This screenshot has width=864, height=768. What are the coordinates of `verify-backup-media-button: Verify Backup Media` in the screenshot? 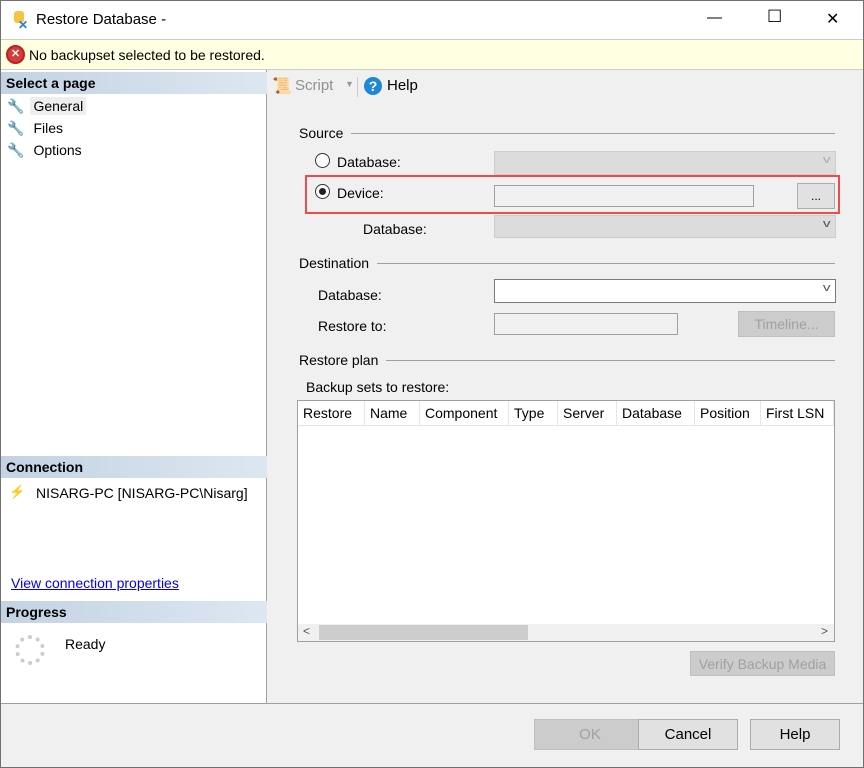 It's located at (762, 663).